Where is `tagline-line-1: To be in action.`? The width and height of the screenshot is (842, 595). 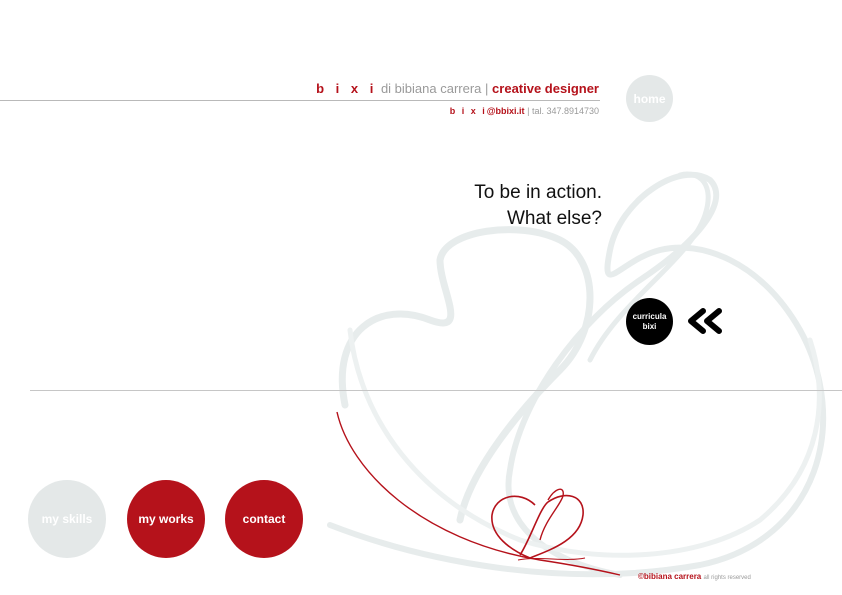 tagline-line-1: To be in action. is located at coordinates (538, 192).